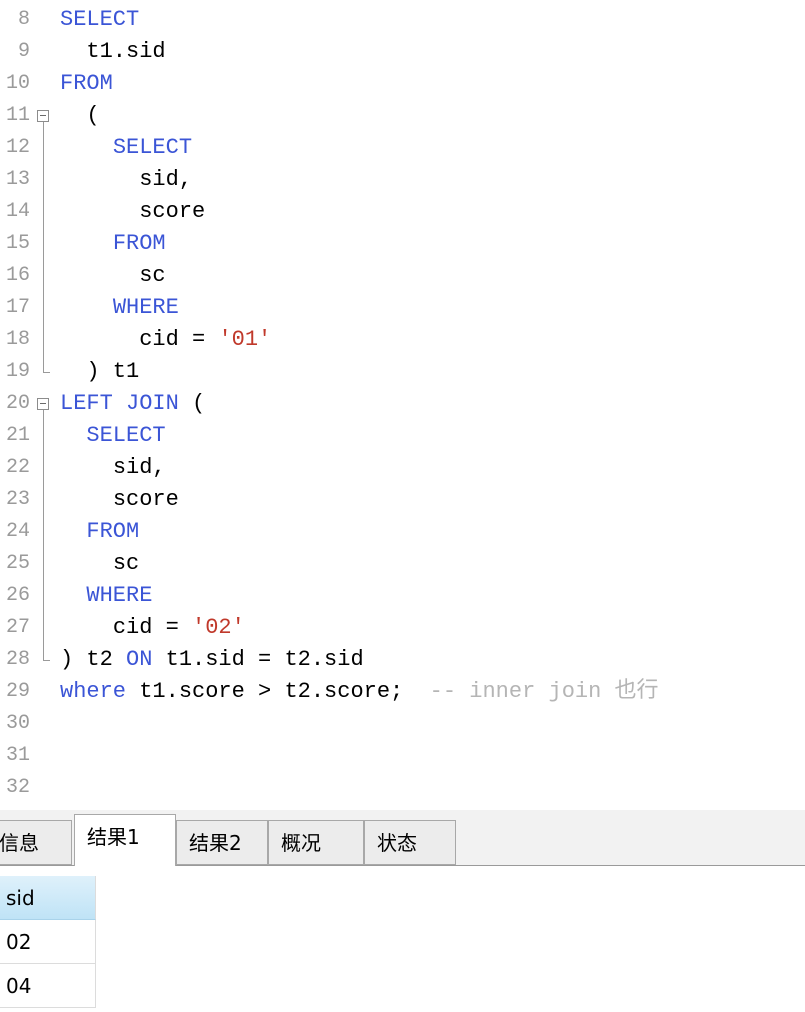  What do you see at coordinates (17, 787) in the screenshot?
I see `line-number: 32` at bounding box center [17, 787].